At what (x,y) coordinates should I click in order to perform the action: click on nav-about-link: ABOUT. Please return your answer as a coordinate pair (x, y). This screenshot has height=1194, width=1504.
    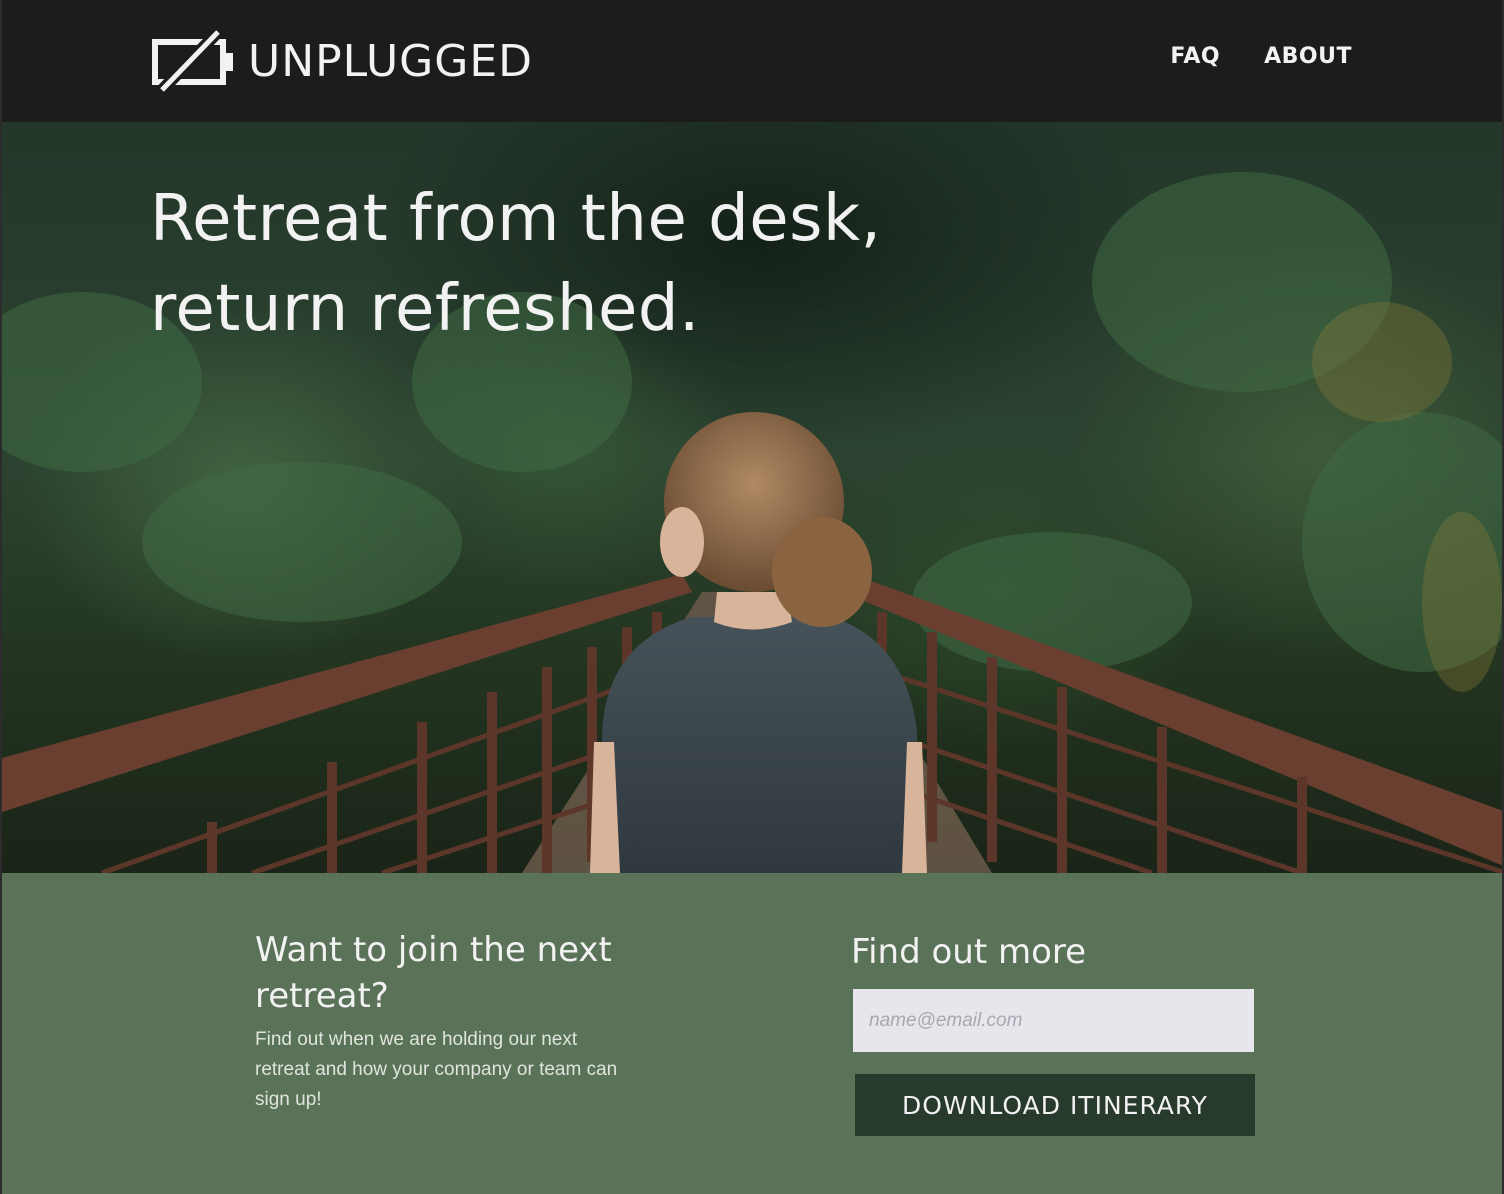
    Looking at the image, I should click on (1308, 56).